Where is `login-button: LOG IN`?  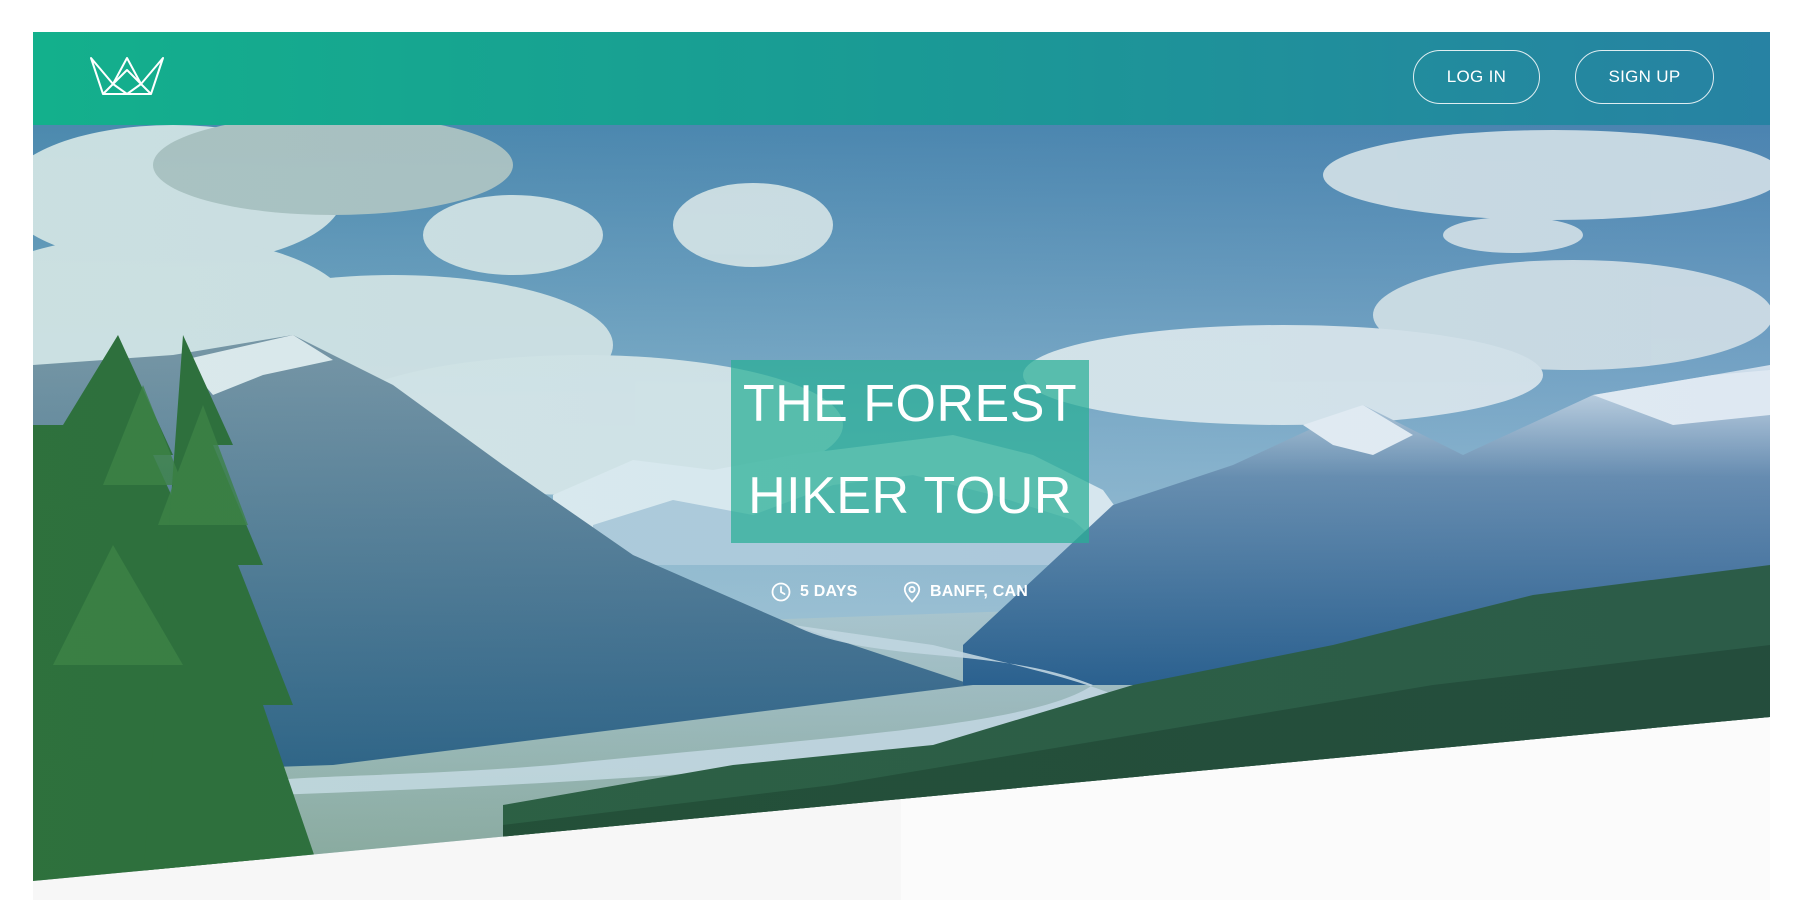
login-button: LOG IN is located at coordinates (1476, 77).